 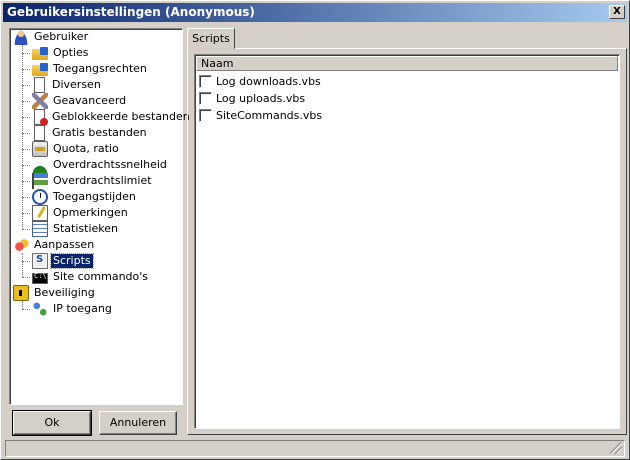 What do you see at coordinates (39, 85) in the screenshot?
I see `document-icon` at bounding box center [39, 85].